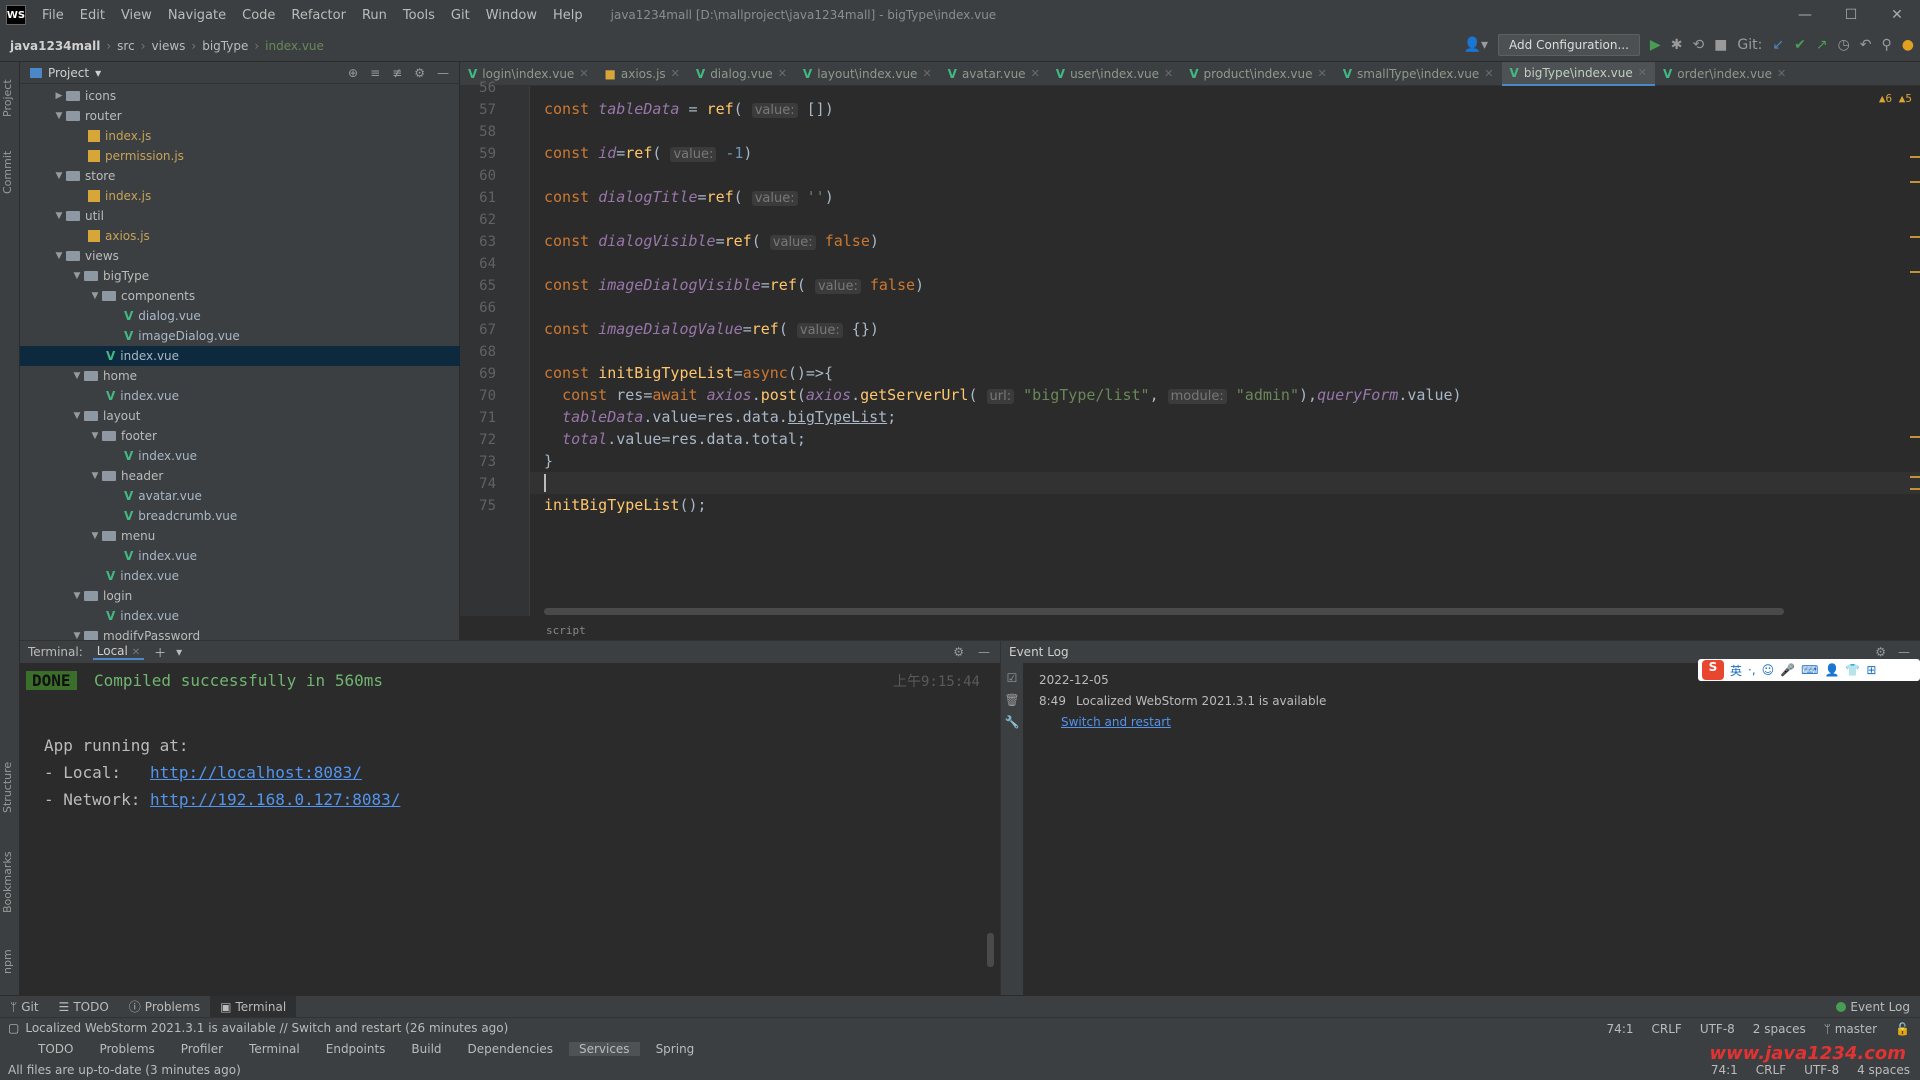 This screenshot has width=1920, height=1080. Describe the element at coordinates (240, 236) in the screenshot. I see `tree-file: axios.js` at that location.